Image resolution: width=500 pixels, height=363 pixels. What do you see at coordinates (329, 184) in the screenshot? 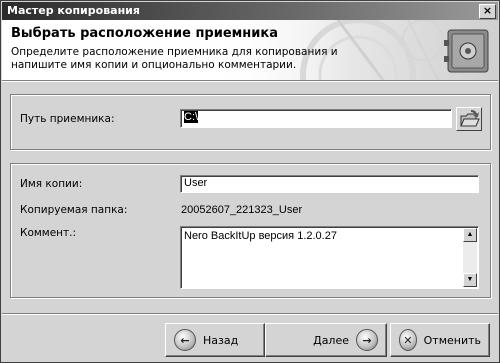
I see `copy-name-input: User` at bounding box center [329, 184].